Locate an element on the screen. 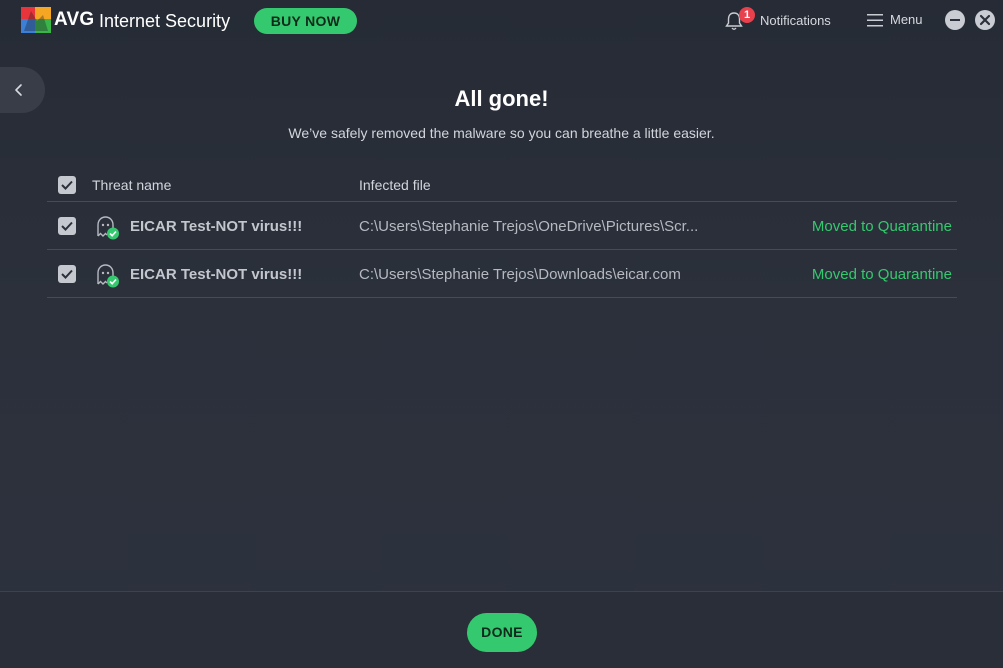 The height and width of the screenshot is (668, 1003). table-header: Threat name Infected file is located at coordinates (502, 184).